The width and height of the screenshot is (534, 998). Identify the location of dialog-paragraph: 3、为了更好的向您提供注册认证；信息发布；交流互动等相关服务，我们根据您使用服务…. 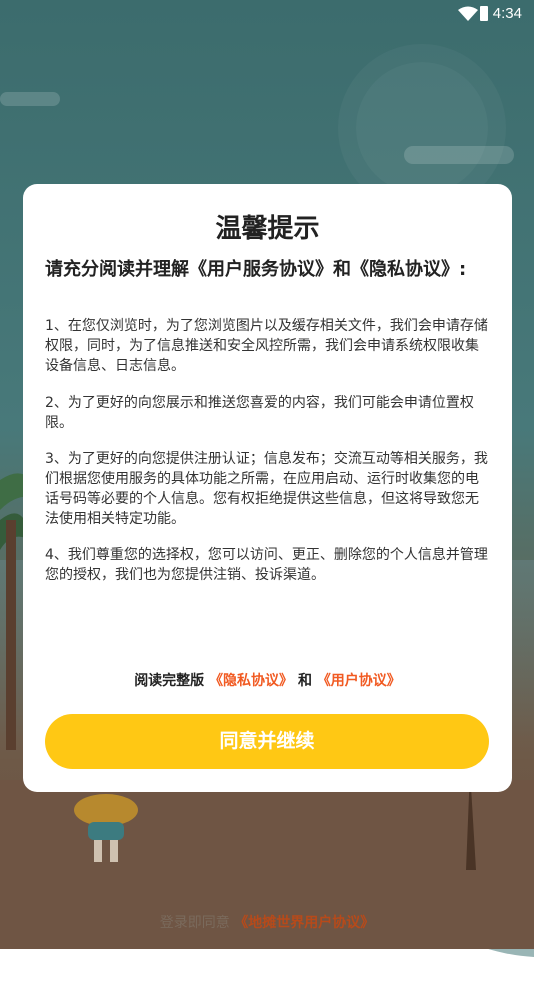
(266, 489).